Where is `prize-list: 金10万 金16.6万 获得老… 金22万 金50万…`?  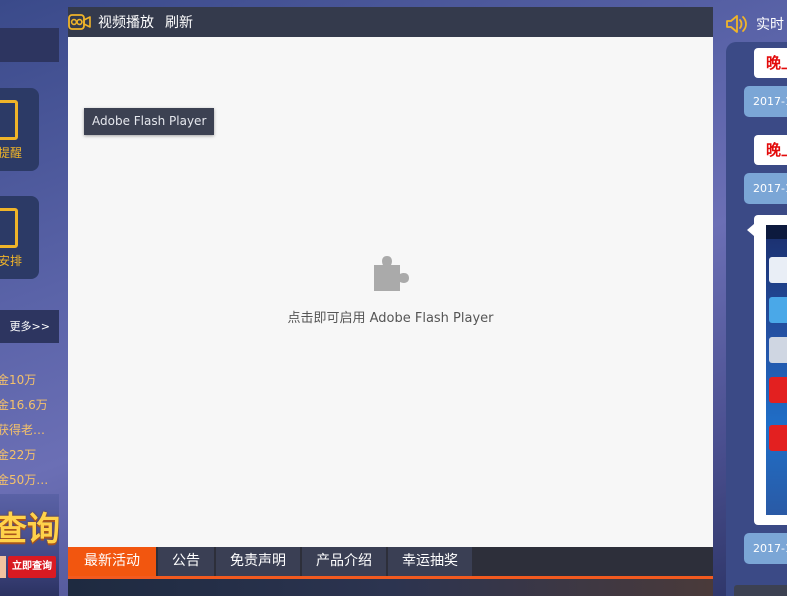 prize-list: 金10万 金16.6万 获得老… 金22万 金50万… is located at coordinates (29, 430).